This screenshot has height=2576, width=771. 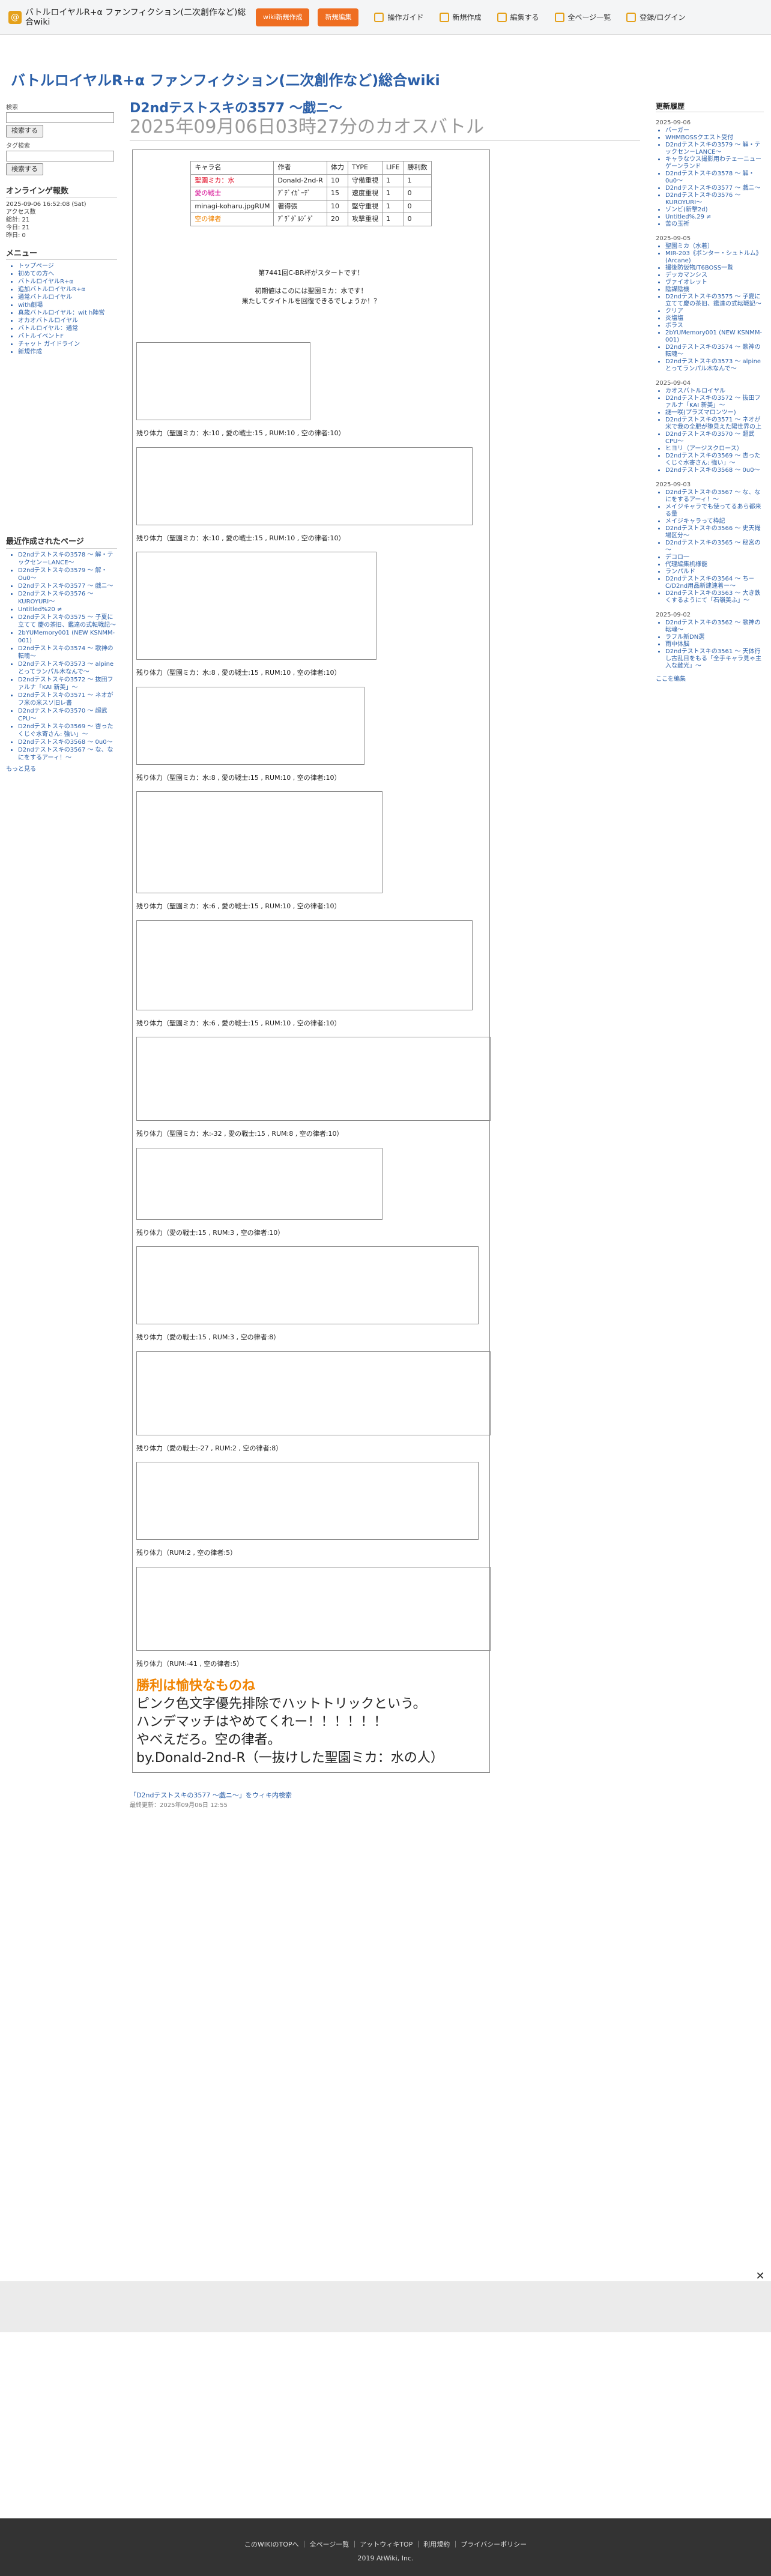 I want to click on footer-link: このWIKIのTOPへ, so click(x=271, y=2544).